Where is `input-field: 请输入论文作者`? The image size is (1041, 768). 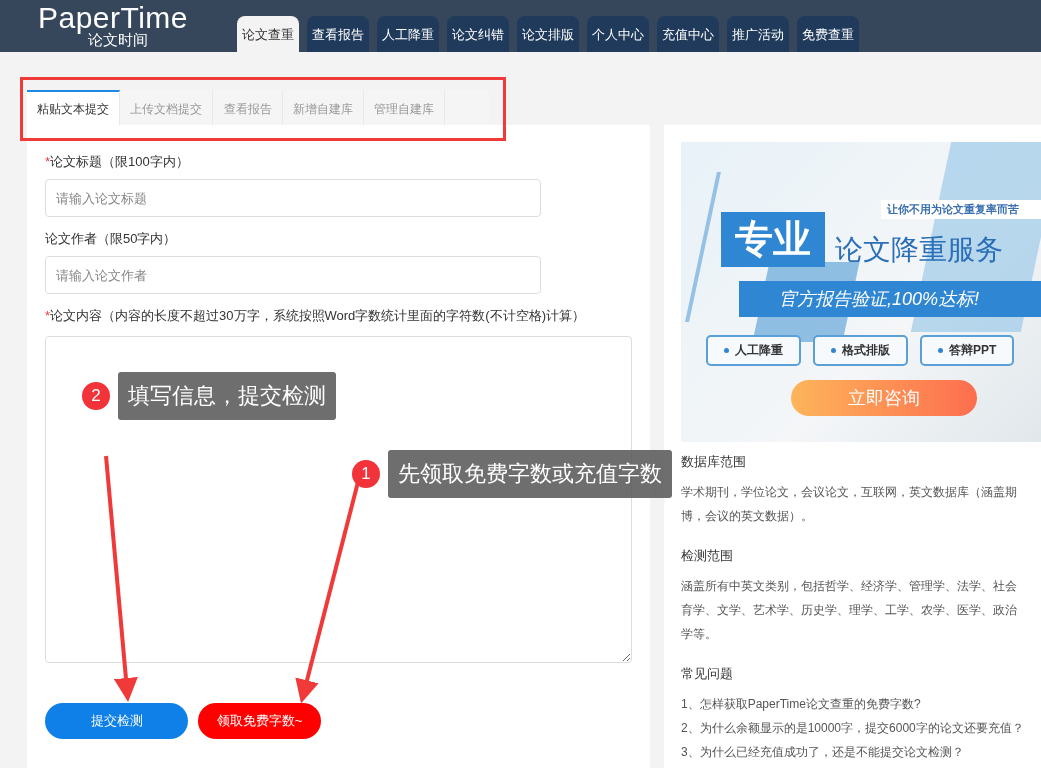 input-field: 请输入论文作者 is located at coordinates (293, 275).